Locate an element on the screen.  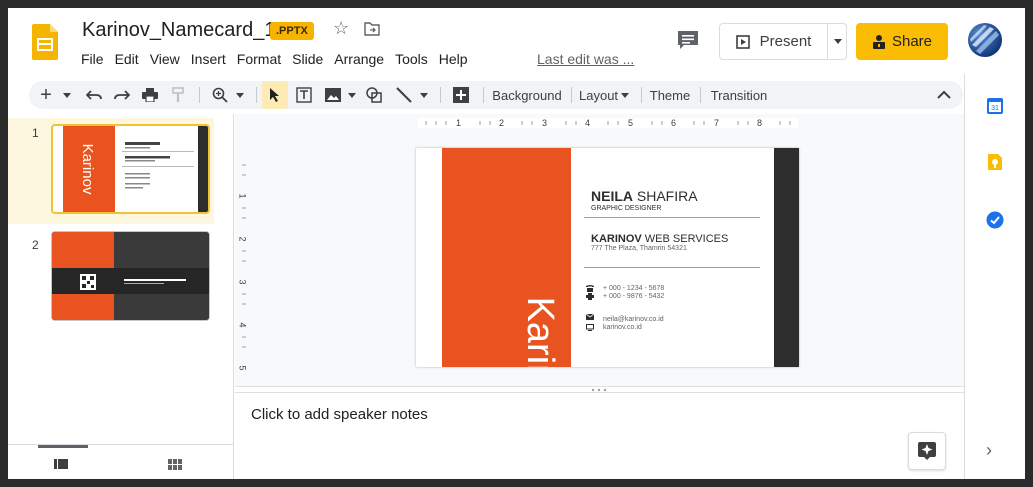
avatar is located at coordinates (985, 40).